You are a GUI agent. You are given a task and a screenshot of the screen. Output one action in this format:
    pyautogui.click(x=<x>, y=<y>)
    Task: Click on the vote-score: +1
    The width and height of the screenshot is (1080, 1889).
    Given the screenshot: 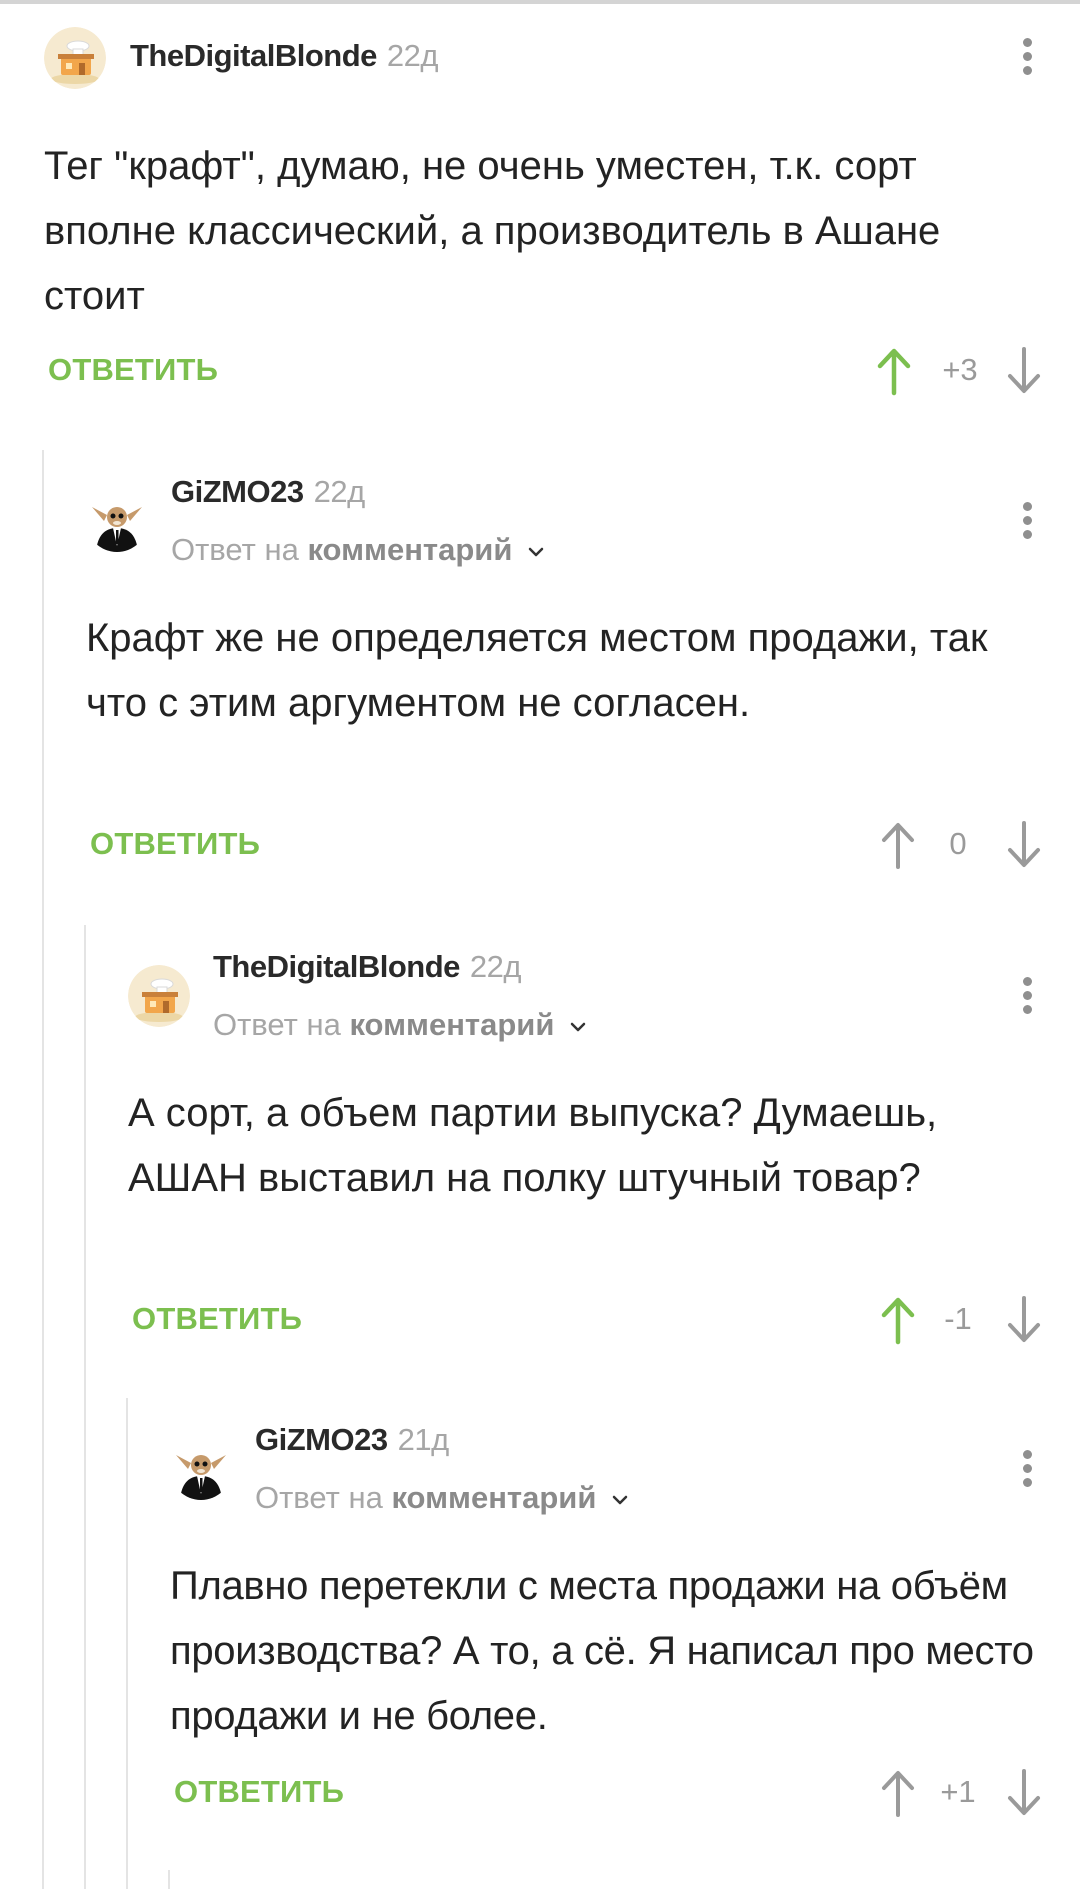 What is the action you would take?
    pyautogui.click(x=958, y=1791)
    